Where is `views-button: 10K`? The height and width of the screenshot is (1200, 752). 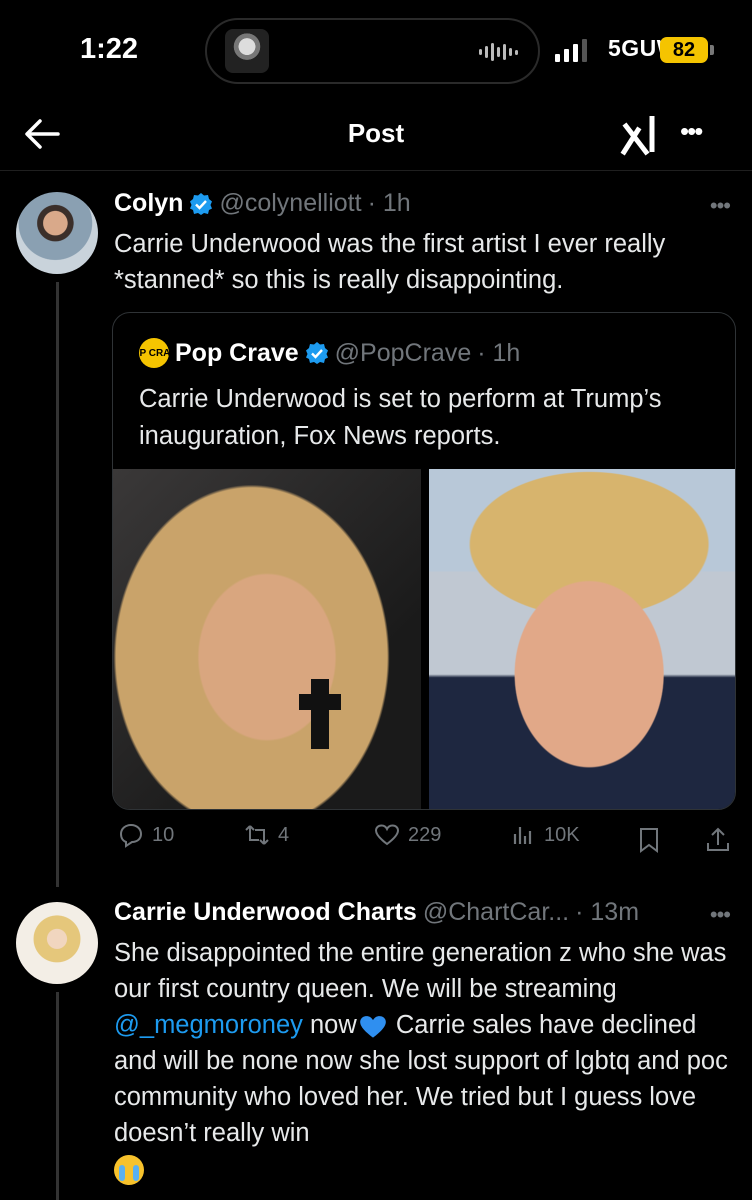
views-button: 10K is located at coordinates (545, 835).